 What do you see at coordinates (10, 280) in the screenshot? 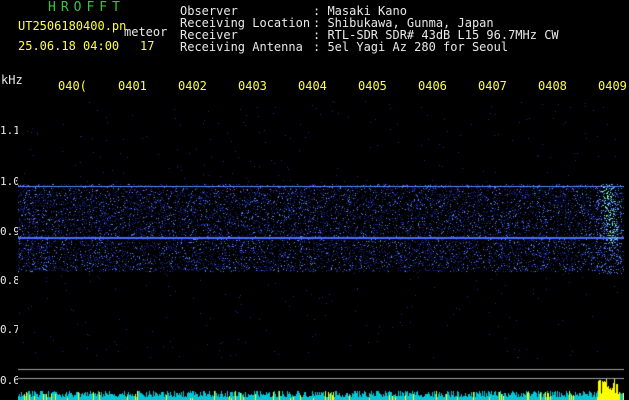
I see `frequency-tick: 0.8` at bounding box center [10, 280].